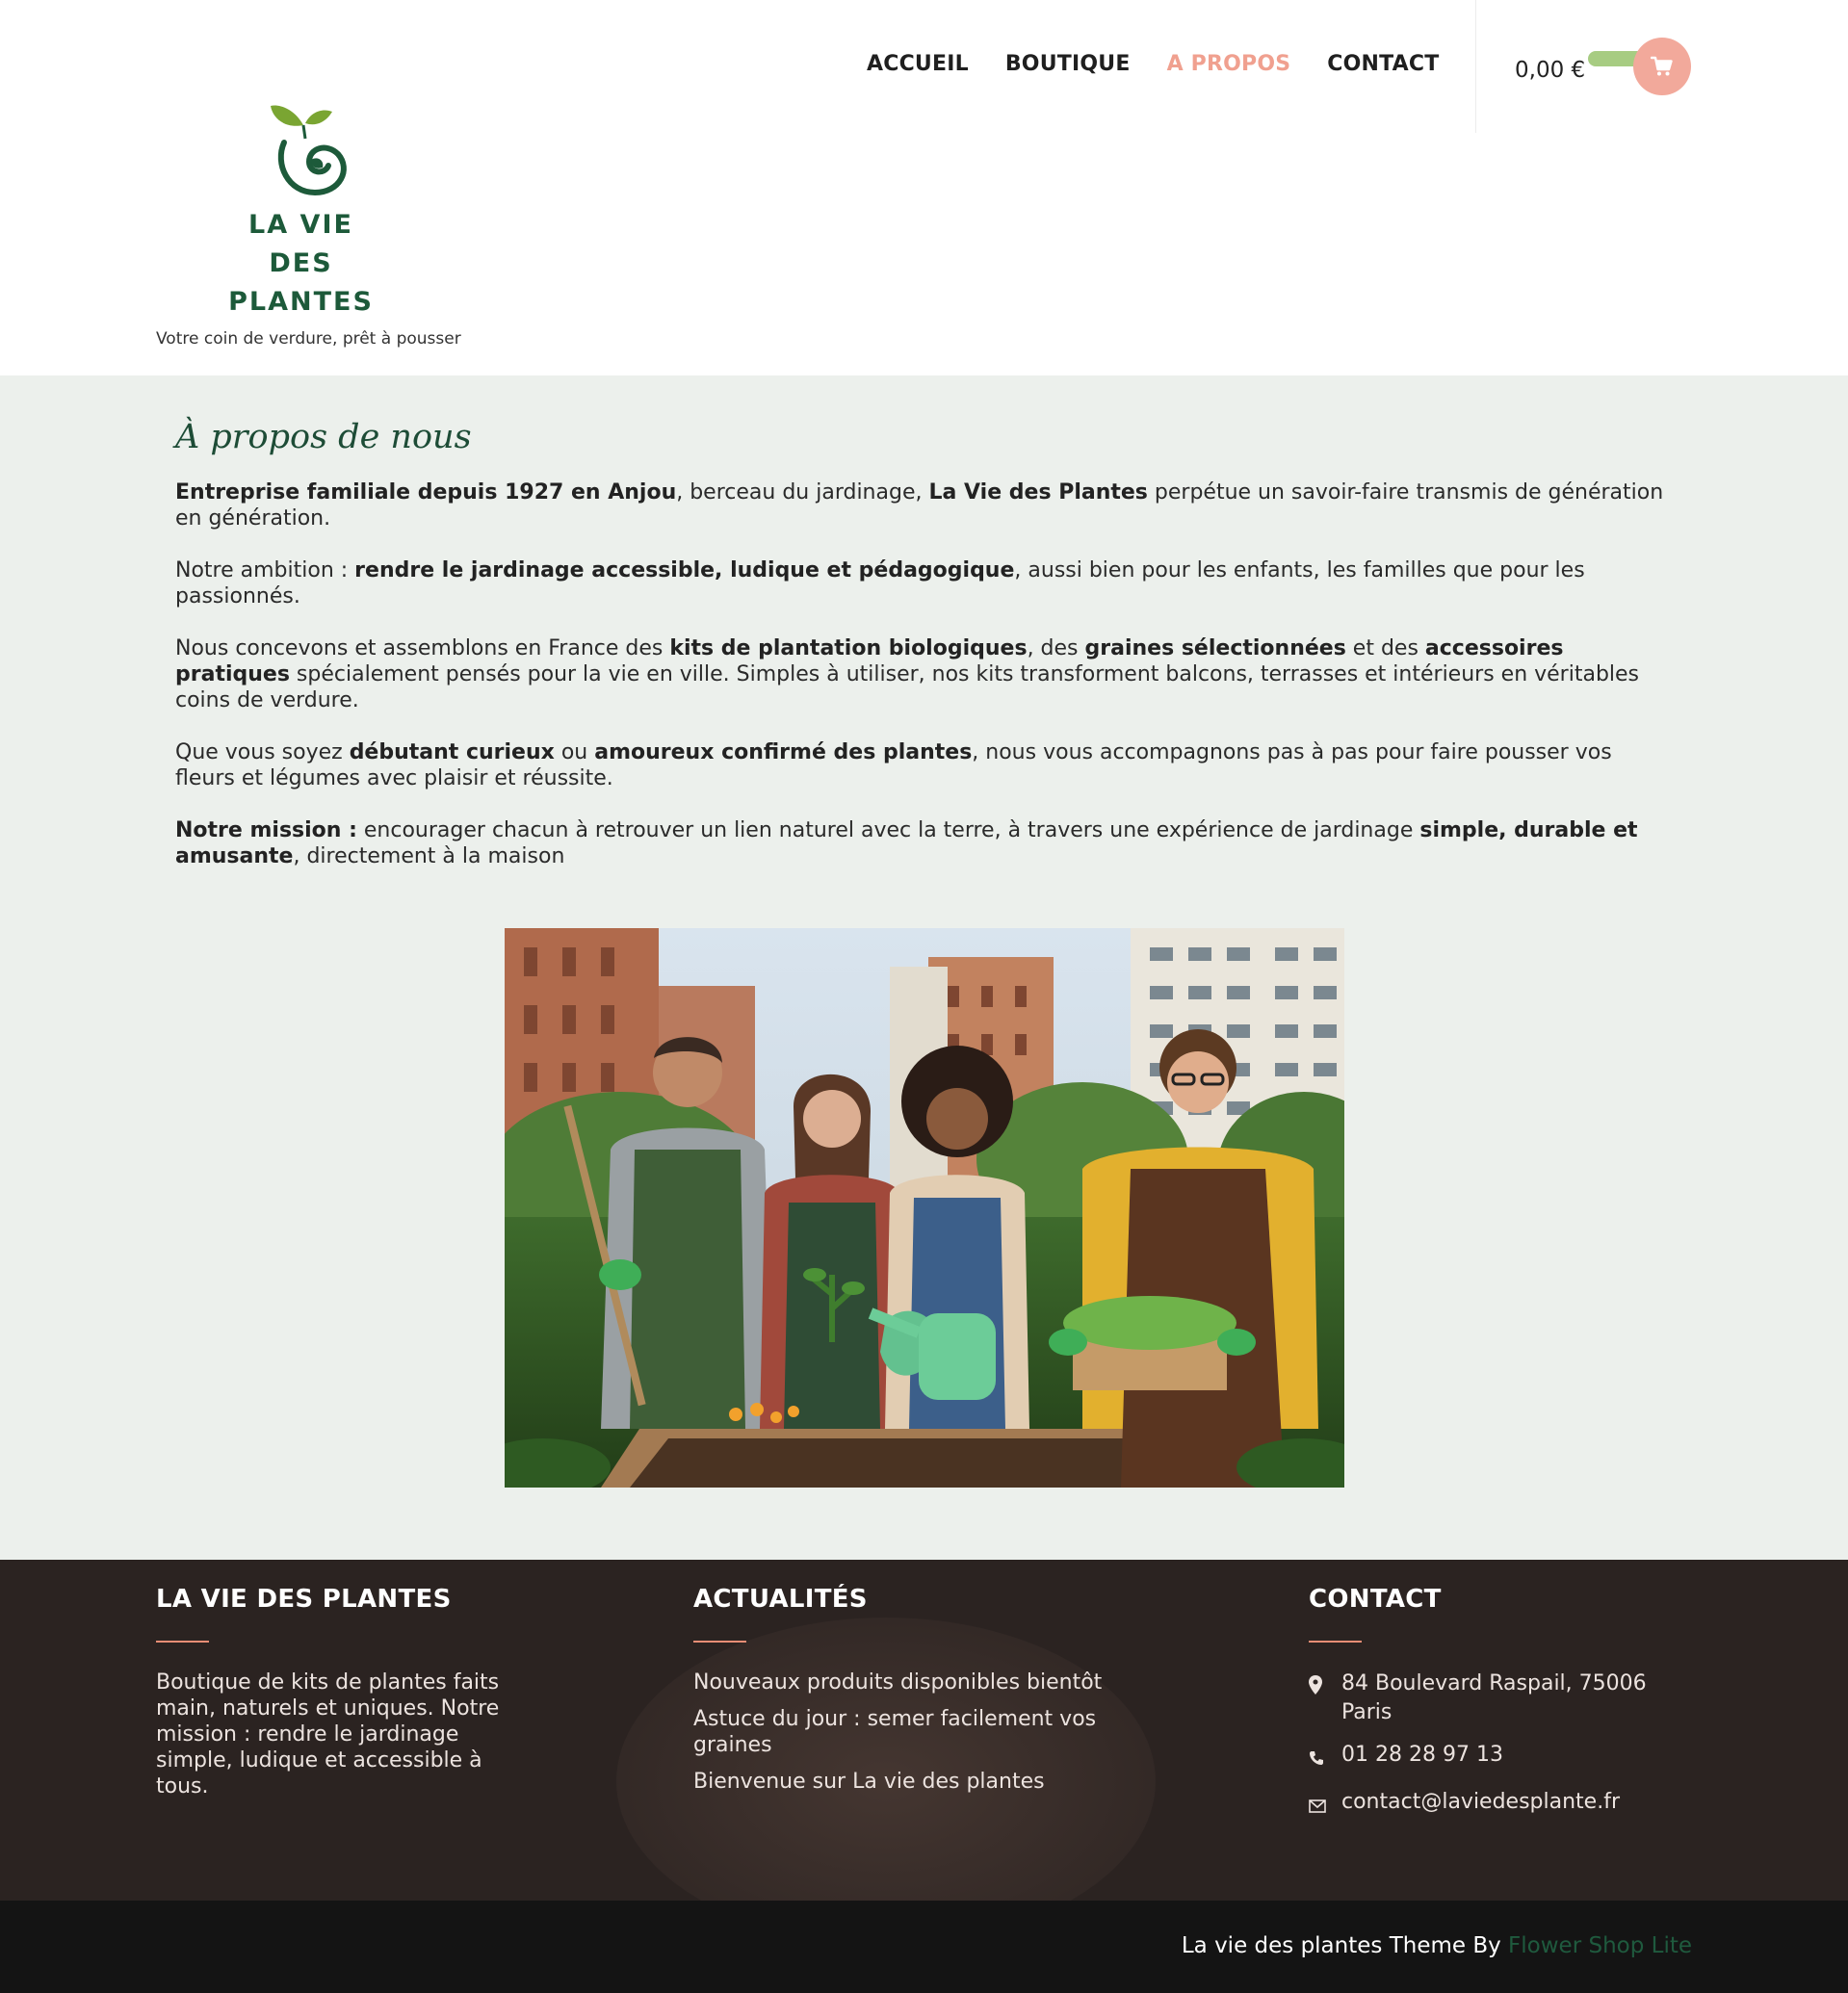 This screenshot has height=1993, width=1848. Describe the element at coordinates (574, 752) in the screenshot. I see `text: ou` at that location.